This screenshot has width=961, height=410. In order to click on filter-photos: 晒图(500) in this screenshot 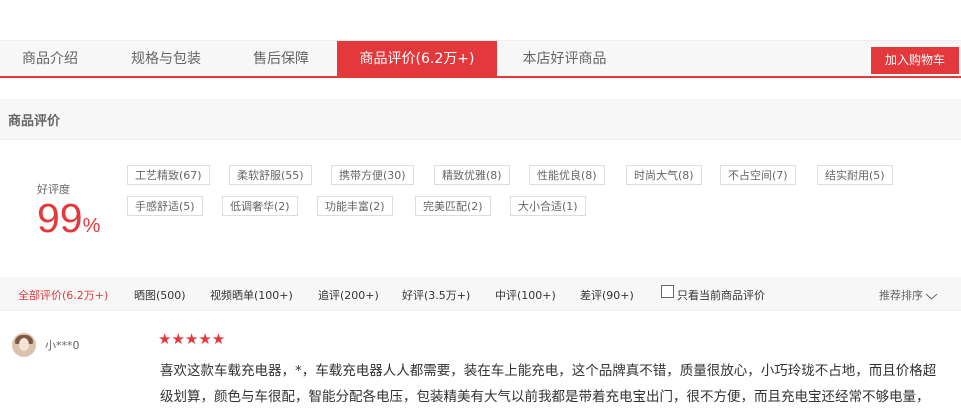, I will do `click(160, 295)`.